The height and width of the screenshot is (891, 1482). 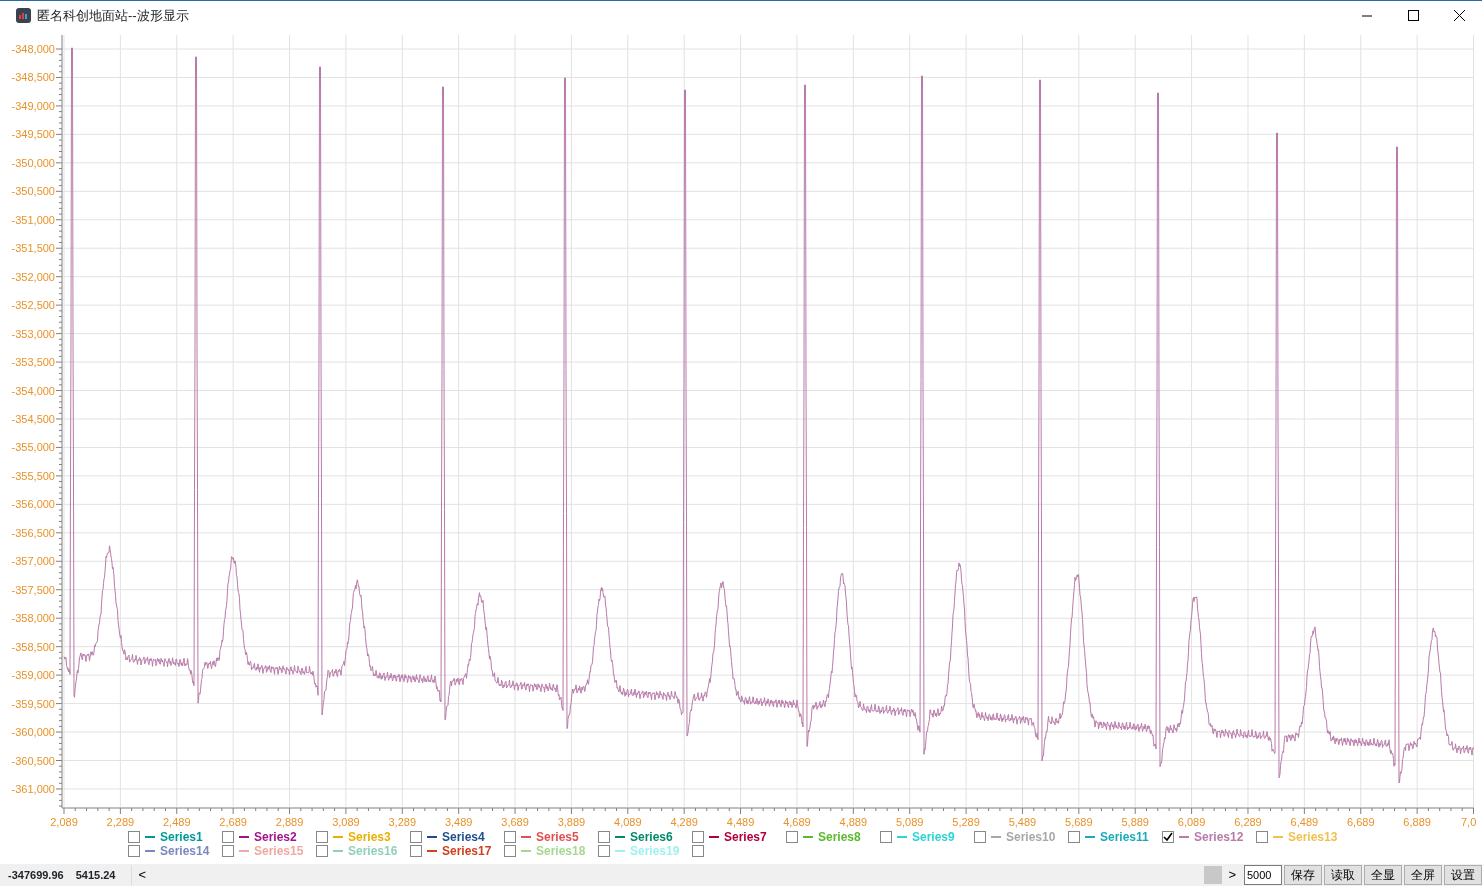 I want to click on scroll-right-button: >, so click(x=1232, y=875).